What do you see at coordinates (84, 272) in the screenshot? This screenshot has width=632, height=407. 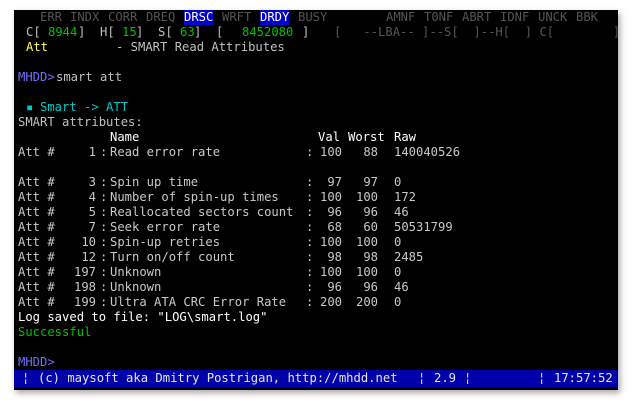 I see `attribute-id: 197` at bounding box center [84, 272].